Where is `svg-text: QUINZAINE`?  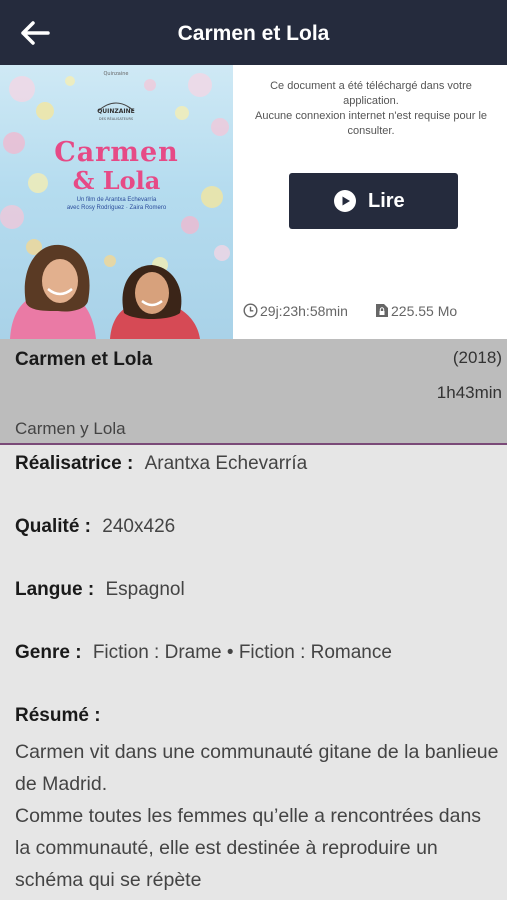
svg-text: QUINZAINE is located at coordinates (116, 111).